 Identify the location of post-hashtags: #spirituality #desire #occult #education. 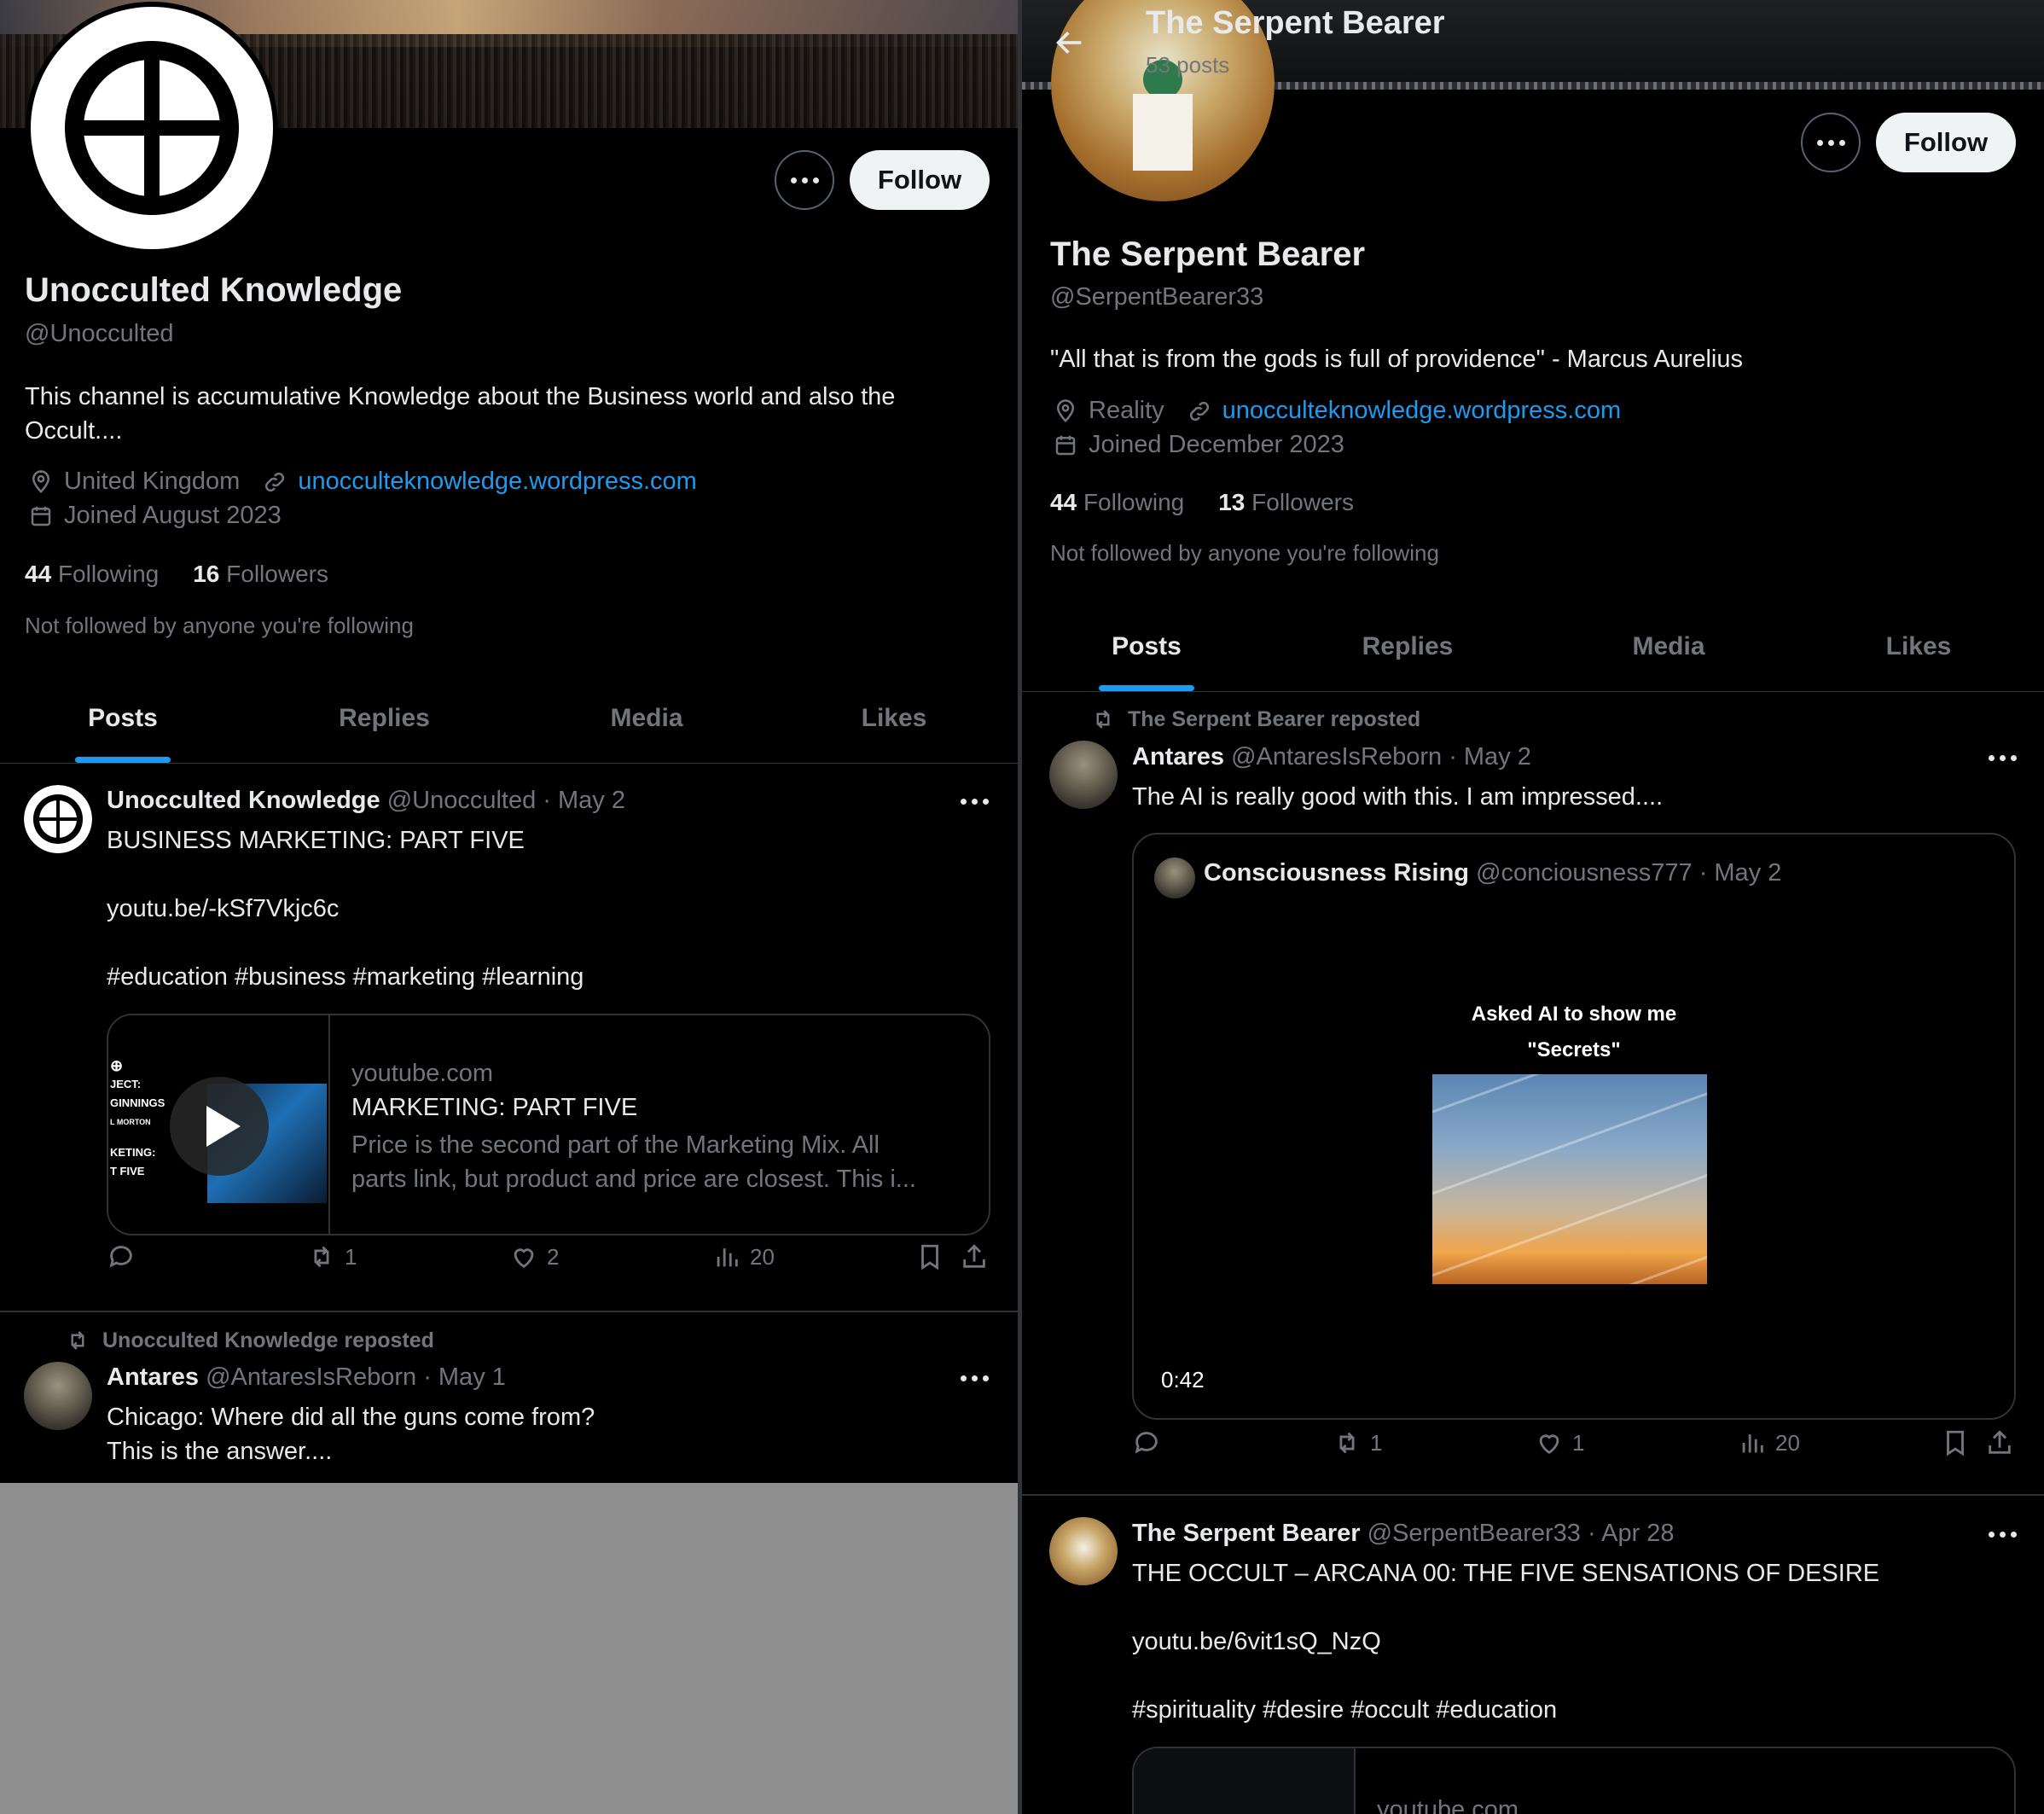
(1344, 1710).